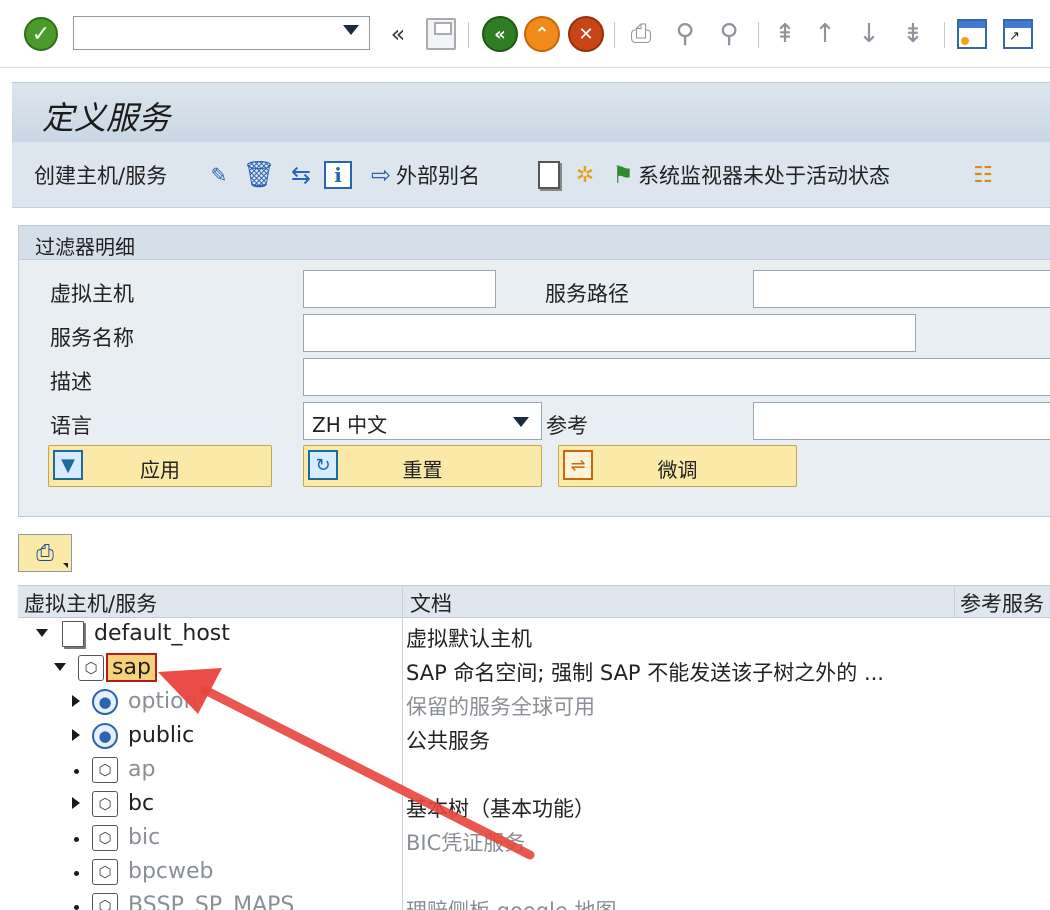 This screenshot has width=1050, height=910. Describe the element at coordinates (422, 421) in the screenshot. I see `language-select: ZH 中文` at that location.